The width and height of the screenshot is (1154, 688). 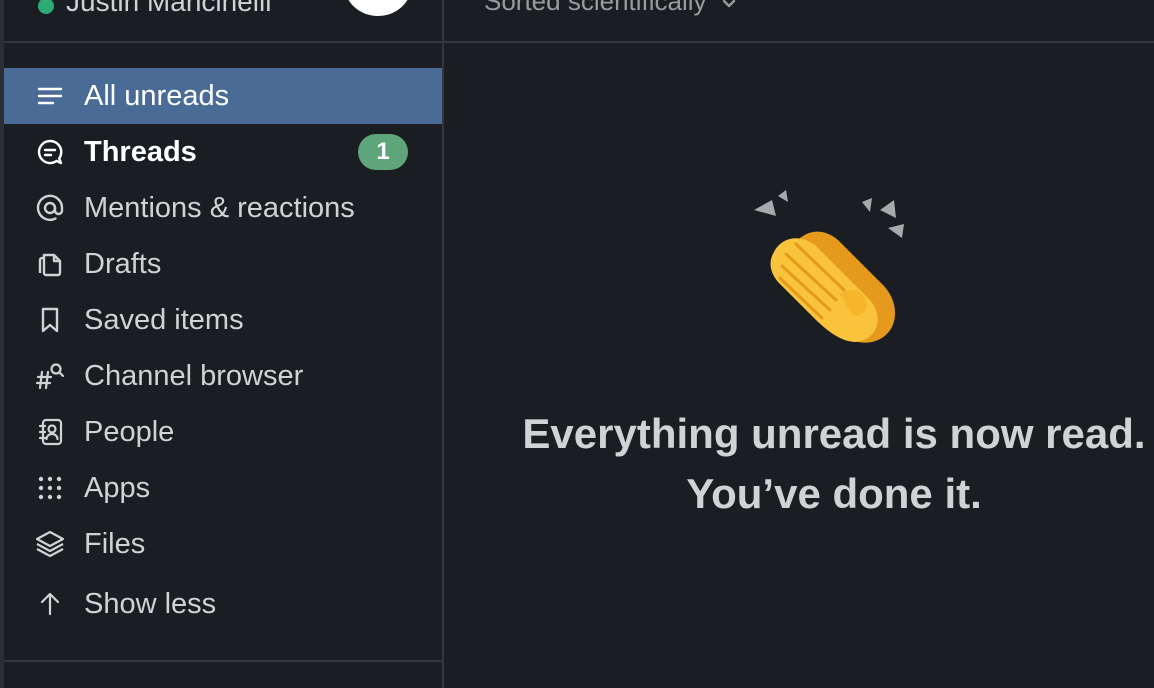 I want to click on at-icon, so click(x=50, y=208).